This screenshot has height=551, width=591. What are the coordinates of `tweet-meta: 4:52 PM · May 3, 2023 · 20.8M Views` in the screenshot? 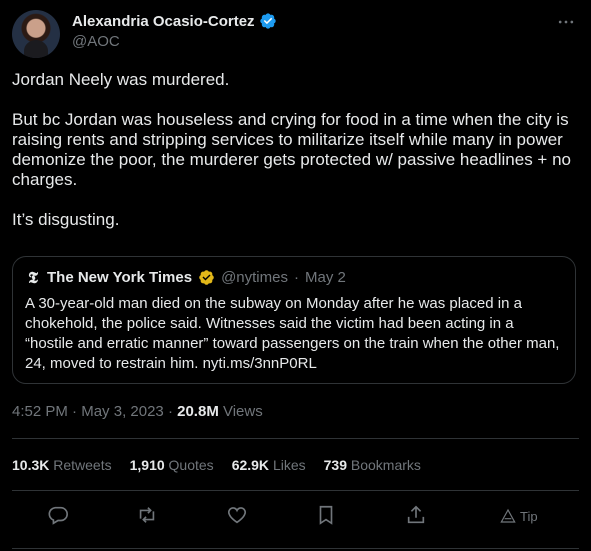 It's located at (137, 411).